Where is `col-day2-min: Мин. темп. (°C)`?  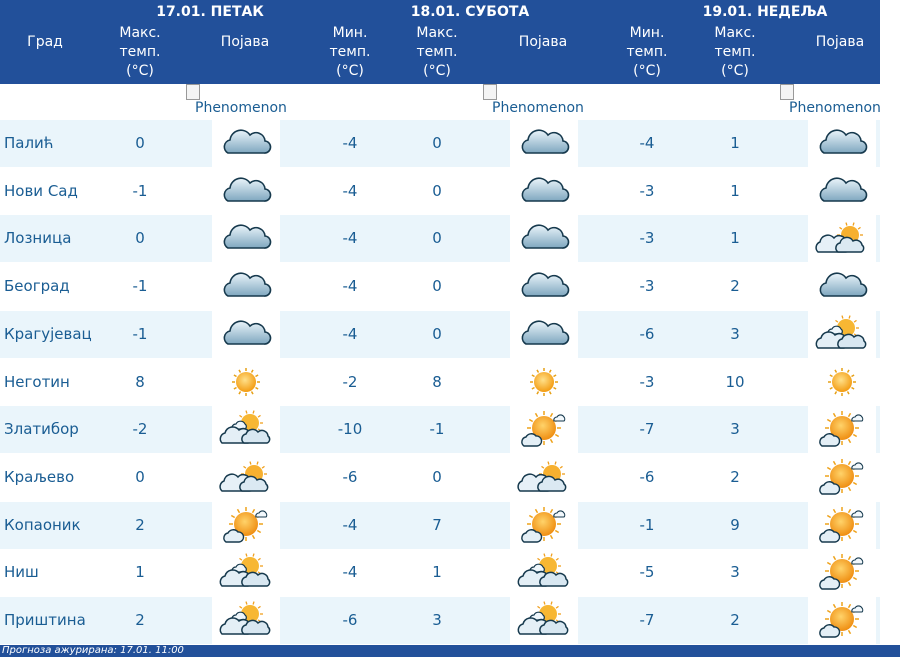 col-day2-min: Мин. темп. (°C) is located at coordinates (350, 52).